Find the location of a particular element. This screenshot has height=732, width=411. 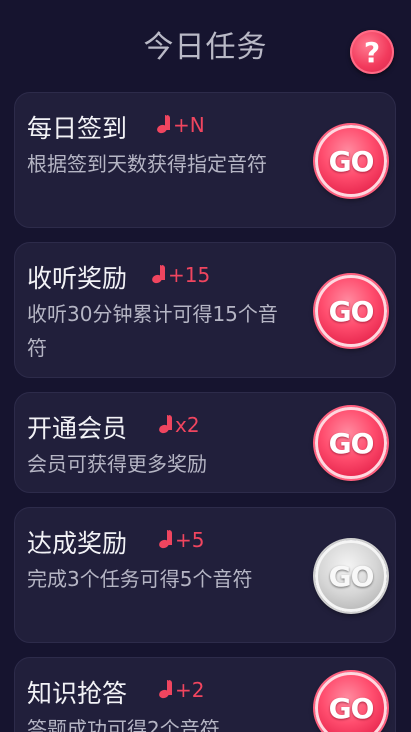

task-title: 开通会员 is located at coordinates (77, 428).